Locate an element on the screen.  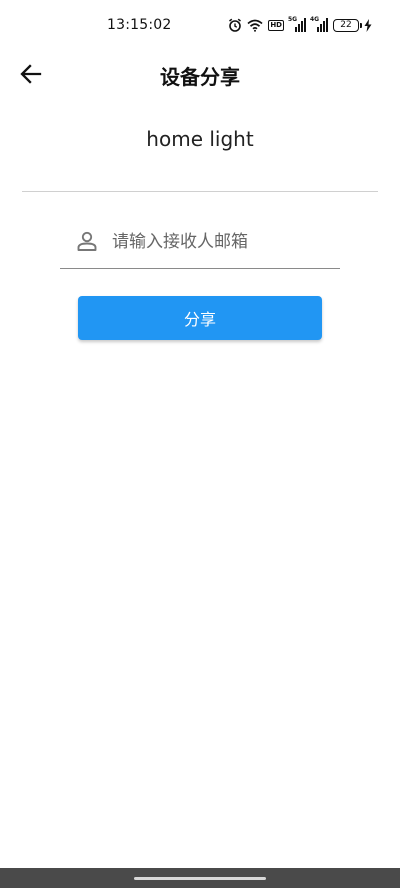
navigation-bar is located at coordinates (200, 878).